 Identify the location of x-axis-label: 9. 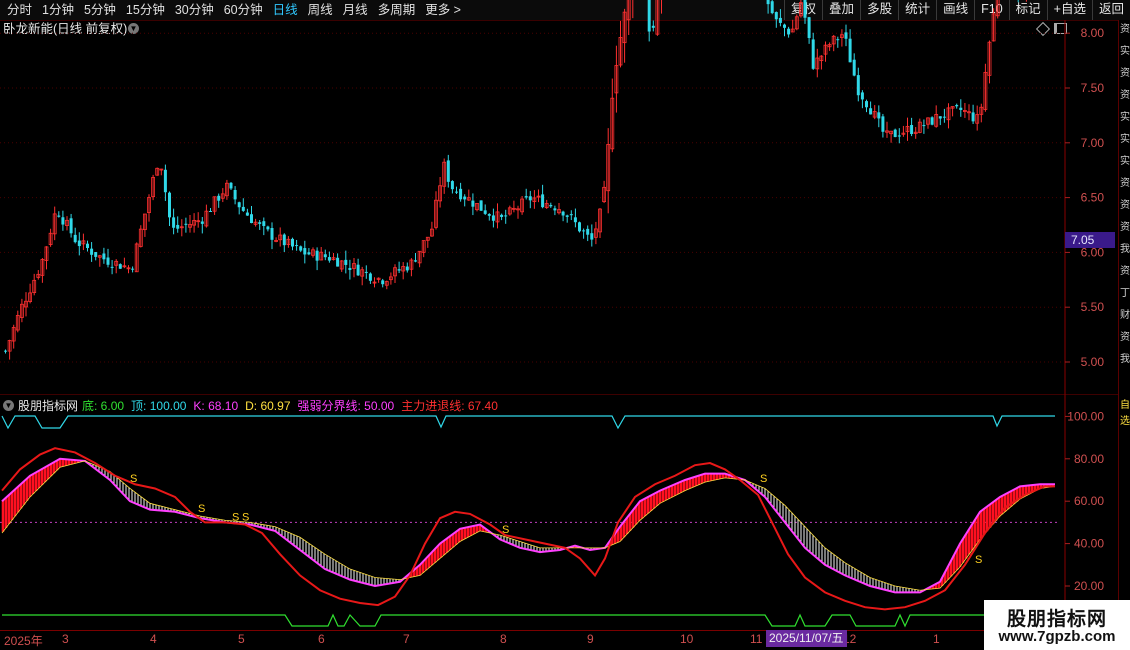
(590, 639).